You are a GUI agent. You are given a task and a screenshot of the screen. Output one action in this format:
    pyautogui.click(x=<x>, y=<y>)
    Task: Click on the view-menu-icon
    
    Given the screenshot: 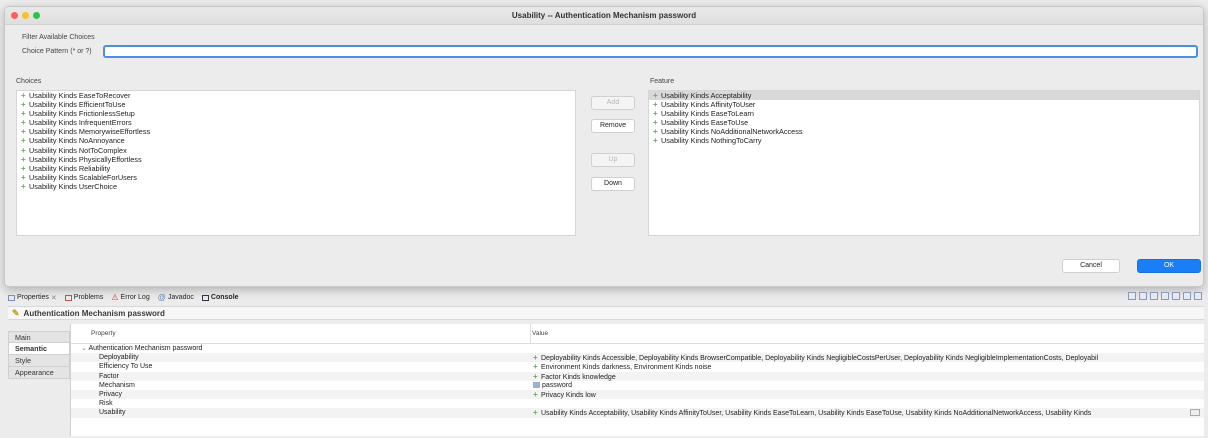 What is the action you would take?
    pyautogui.click(x=1176, y=296)
    